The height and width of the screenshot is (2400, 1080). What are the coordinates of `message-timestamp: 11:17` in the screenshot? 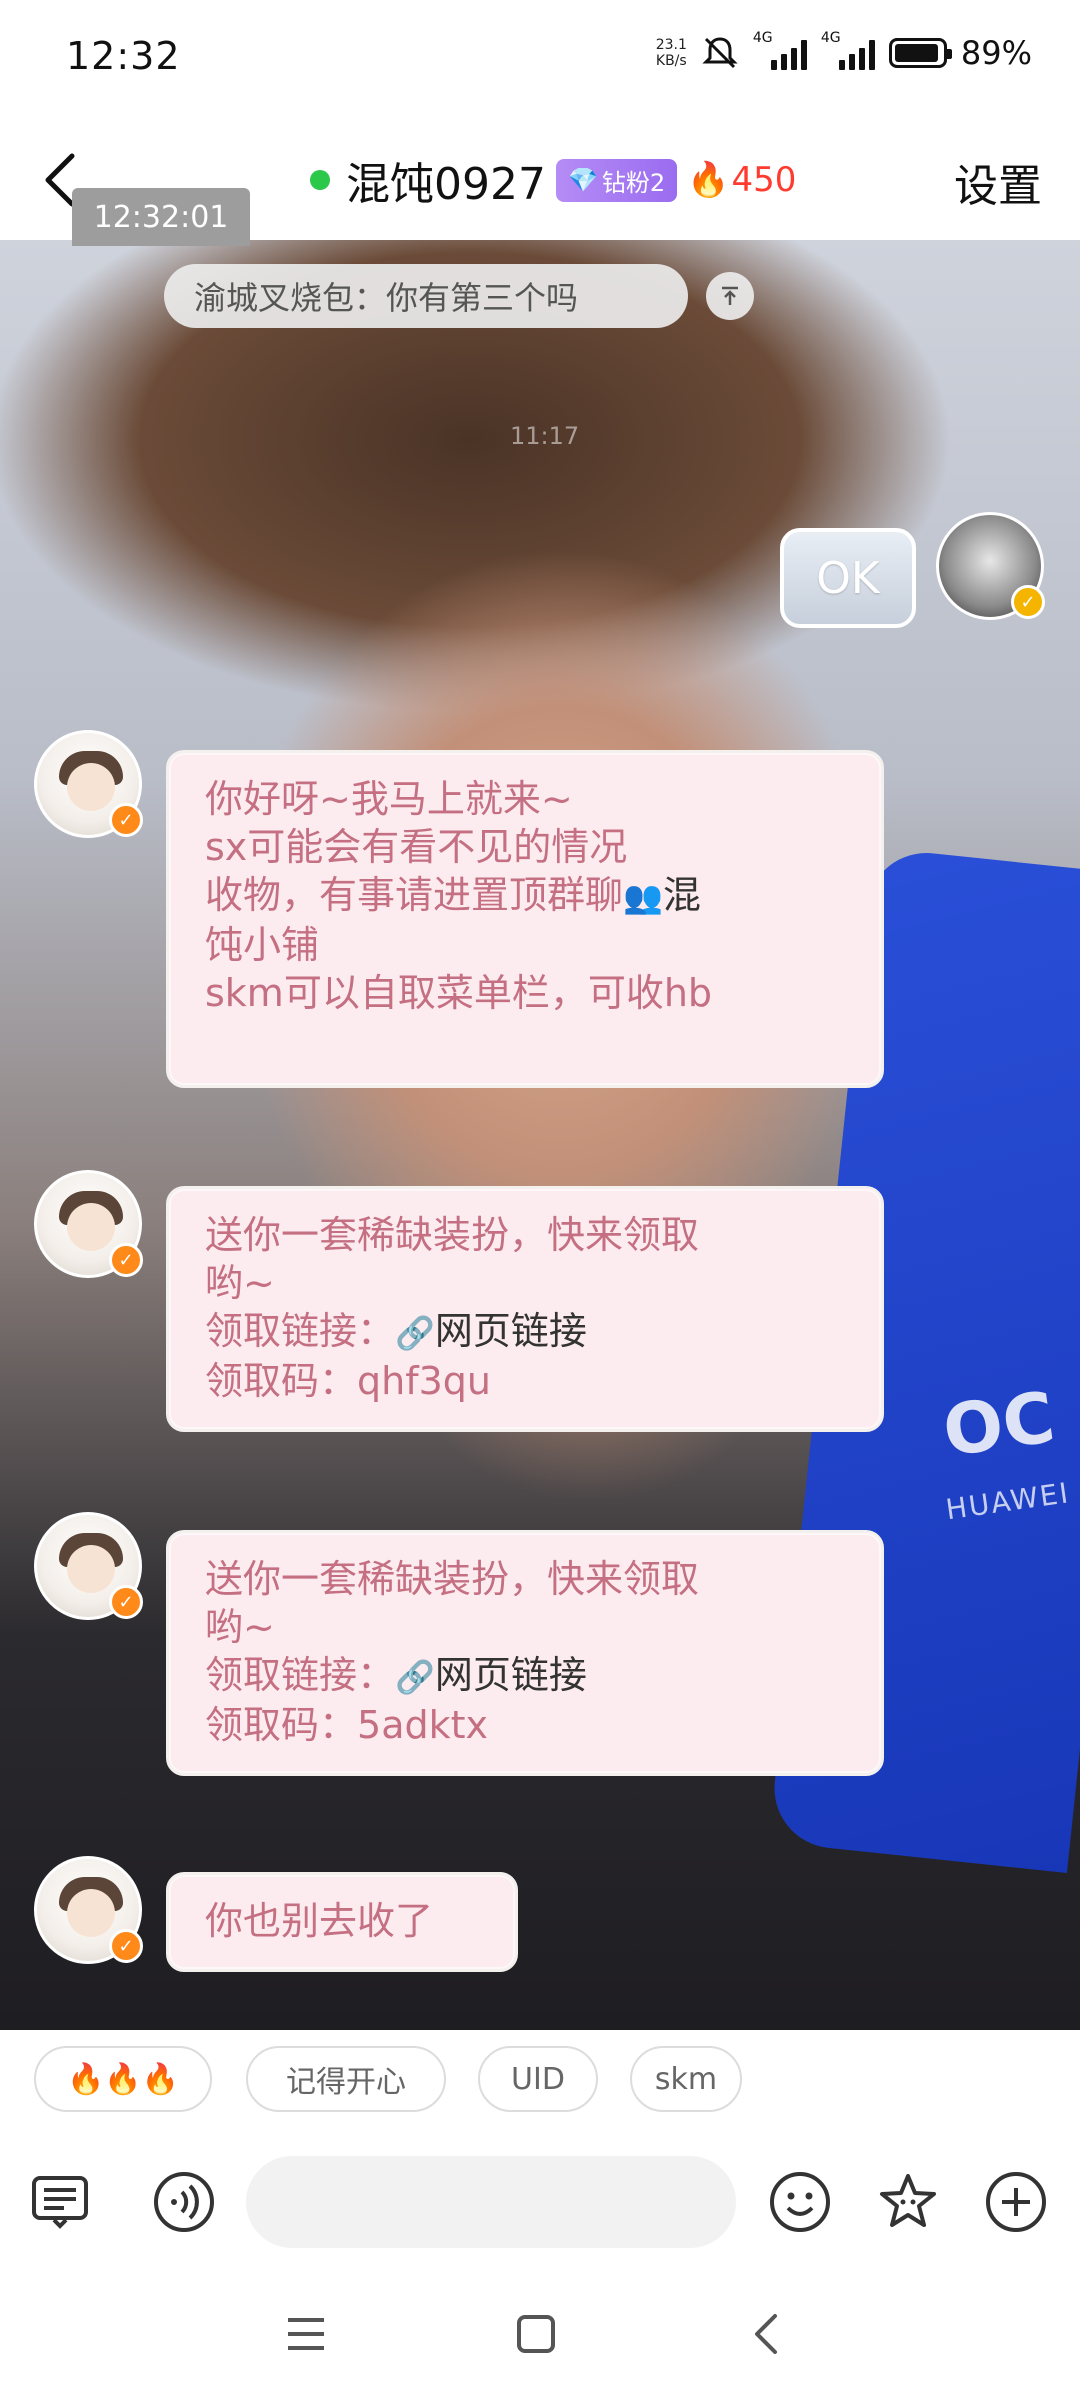 It's located at (545, 436).